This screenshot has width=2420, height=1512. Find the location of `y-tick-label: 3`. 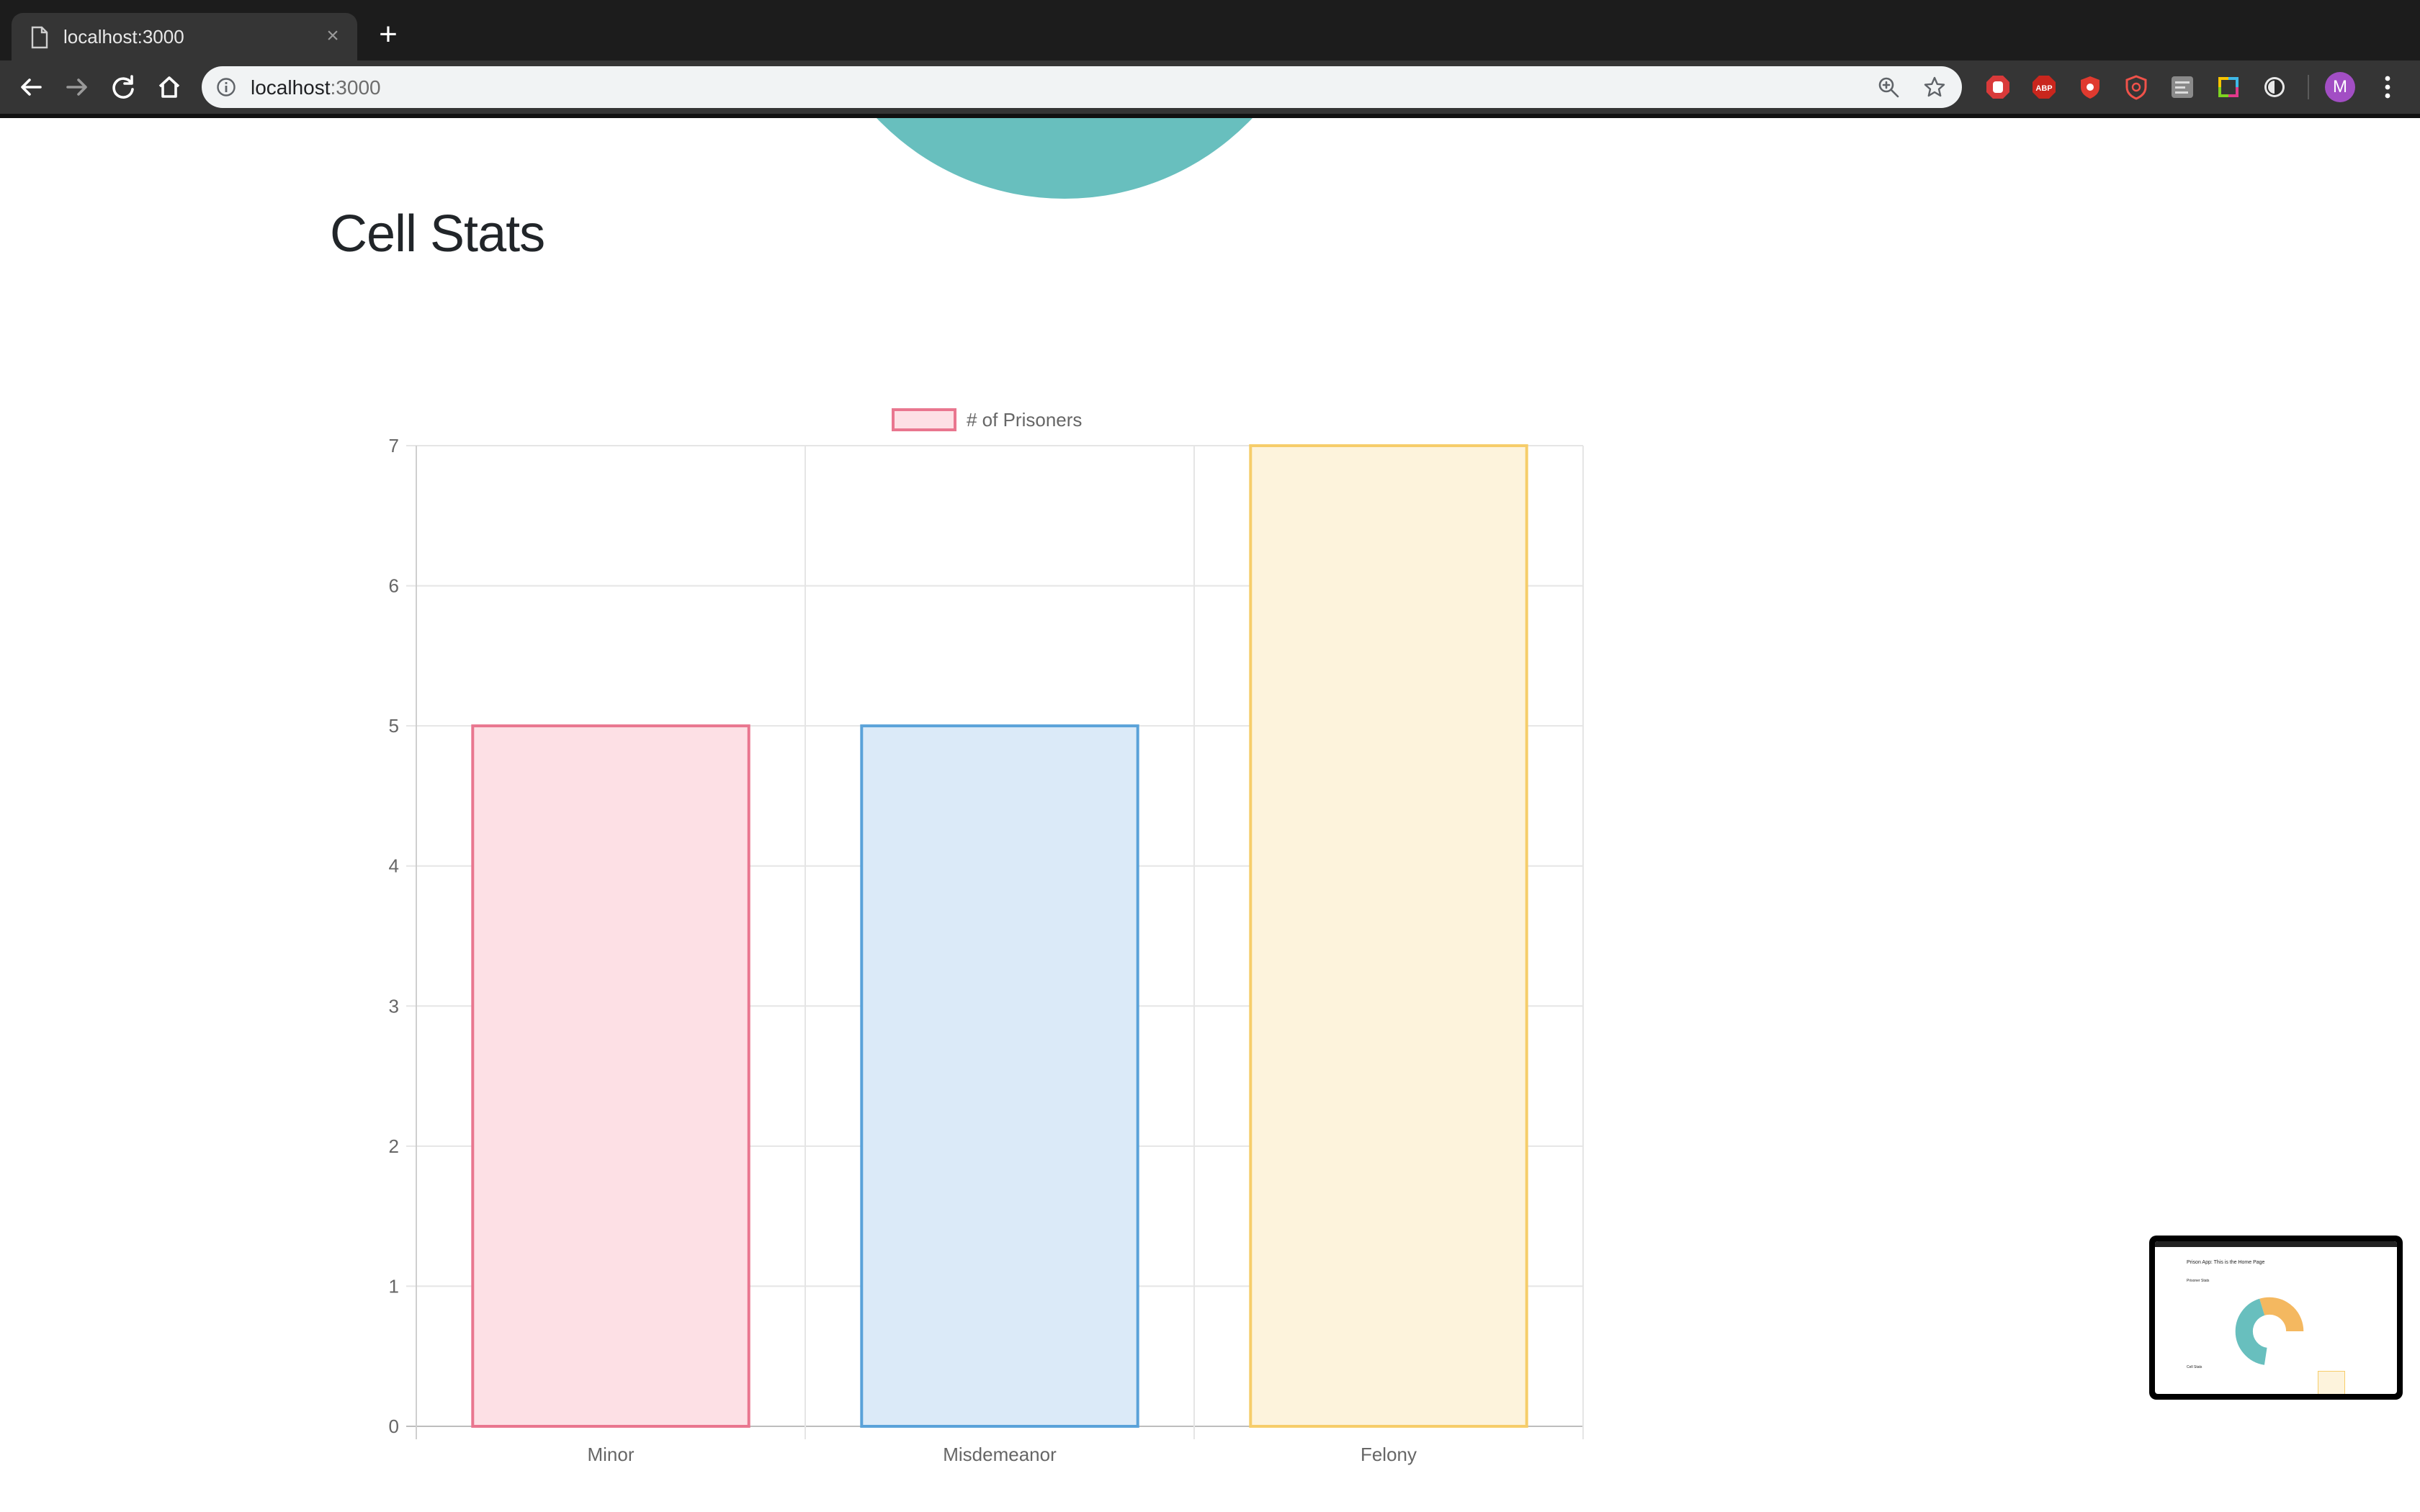

y-tick-label: 3 is located at coordinates (394, 1006).